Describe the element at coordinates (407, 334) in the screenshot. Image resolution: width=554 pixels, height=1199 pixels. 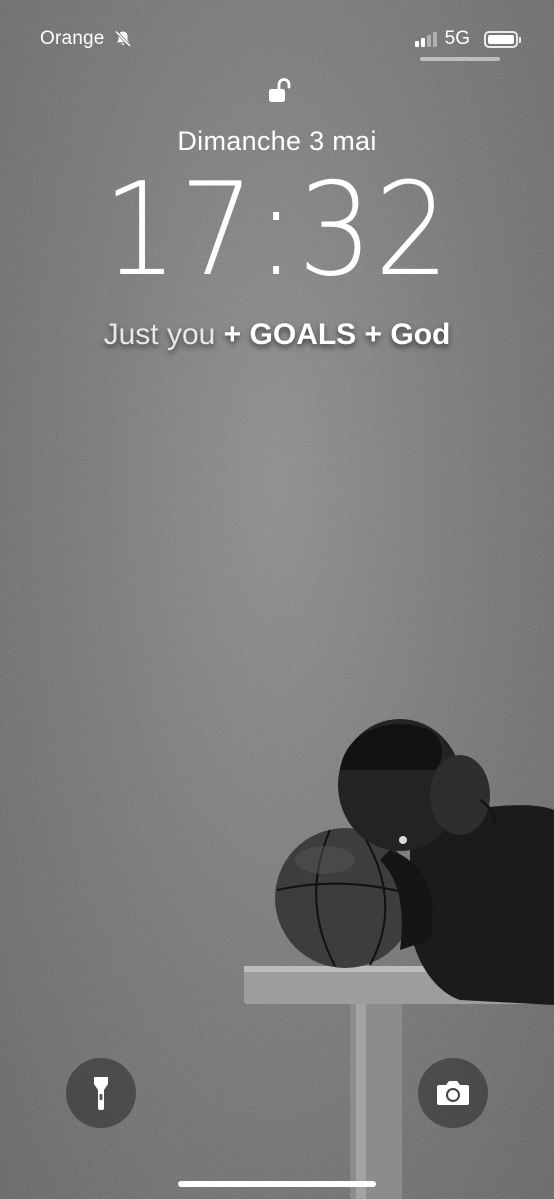
I see `motto-part-3: + God` at that location.